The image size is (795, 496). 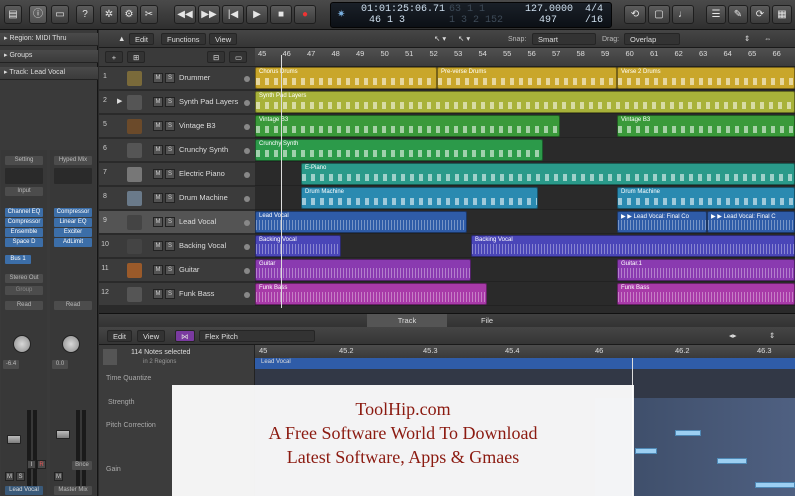 I want to click on help-icon: ?, so click(x=85, y=14).